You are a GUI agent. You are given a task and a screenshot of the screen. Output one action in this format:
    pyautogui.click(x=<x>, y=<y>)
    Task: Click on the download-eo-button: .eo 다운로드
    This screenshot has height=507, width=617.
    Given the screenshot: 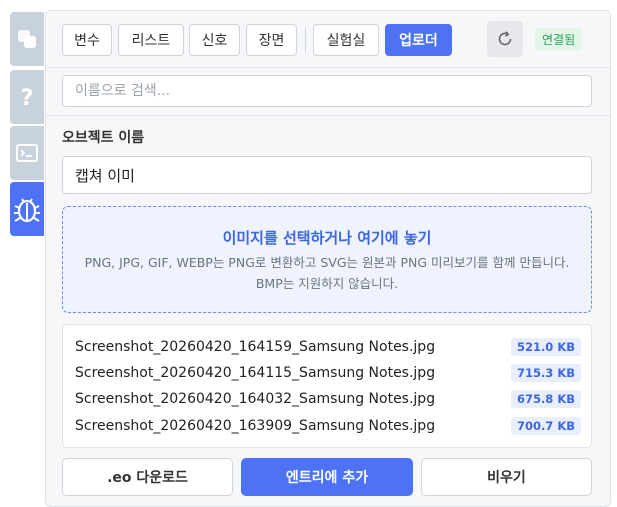 What is the action you would take?
    pyautogui.click(x=147, y=477)
    